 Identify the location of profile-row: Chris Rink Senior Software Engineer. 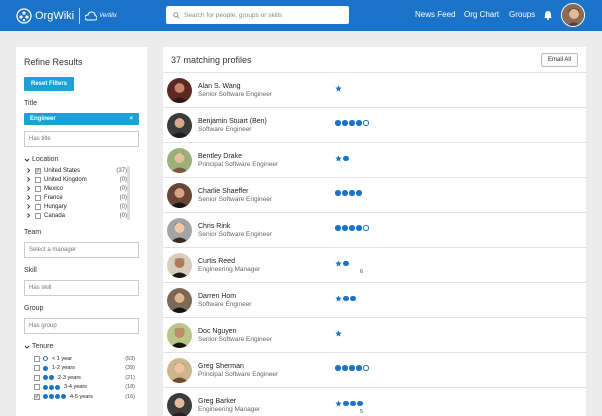
(374, 230).